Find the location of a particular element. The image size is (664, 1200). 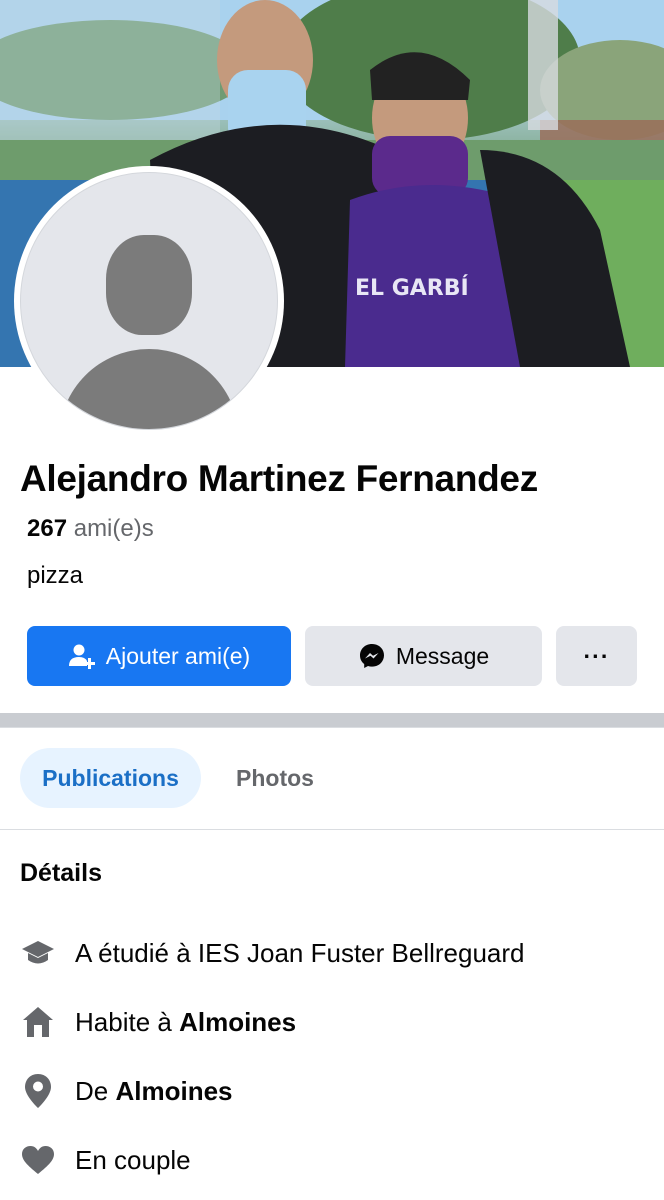

detail-from-text: De Almoines is located at coordinates (154, 1091).